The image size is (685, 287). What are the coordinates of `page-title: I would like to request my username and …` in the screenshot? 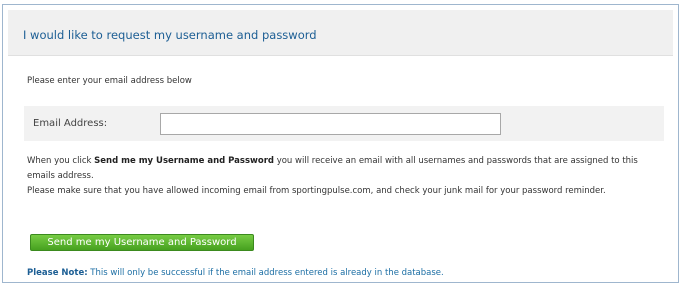 It's located at (170, 35).